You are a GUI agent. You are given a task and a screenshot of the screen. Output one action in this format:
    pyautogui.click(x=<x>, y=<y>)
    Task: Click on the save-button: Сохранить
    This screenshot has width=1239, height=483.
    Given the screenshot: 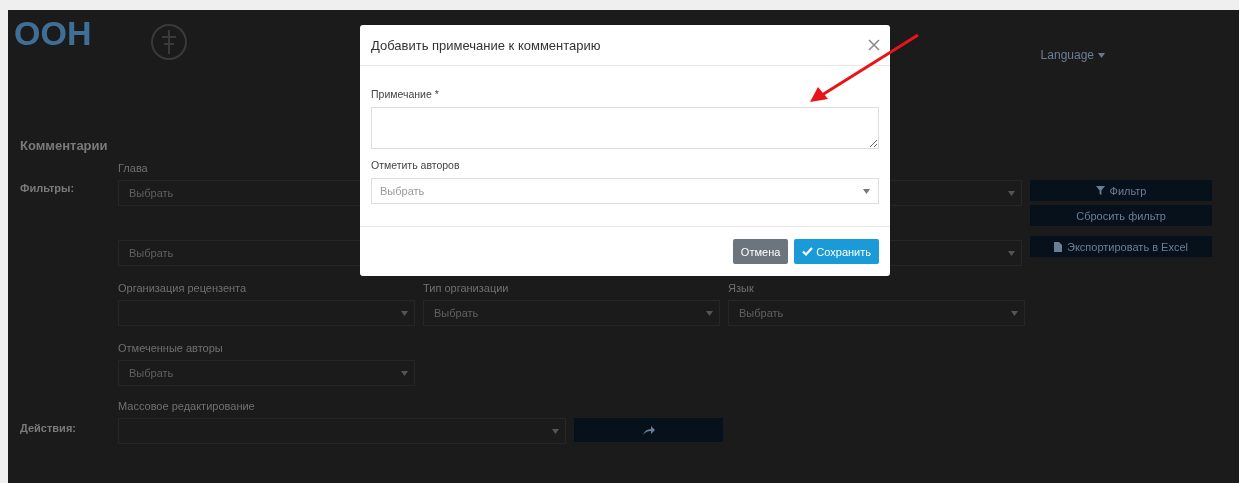 What is the action you would take?
    pyautogui.click(x=836, y=251)
    